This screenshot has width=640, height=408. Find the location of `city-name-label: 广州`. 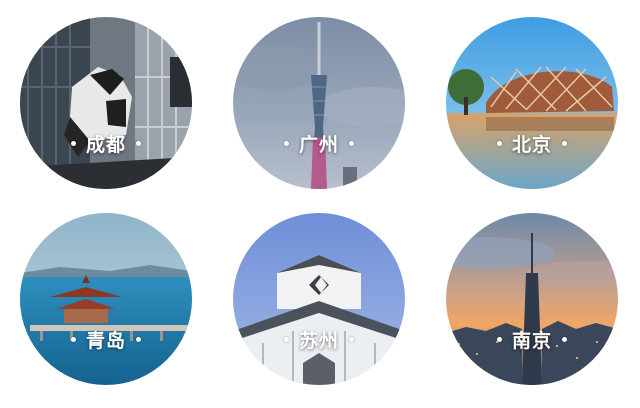

city-name-label: 广州 is located at coordinates (318, 144).